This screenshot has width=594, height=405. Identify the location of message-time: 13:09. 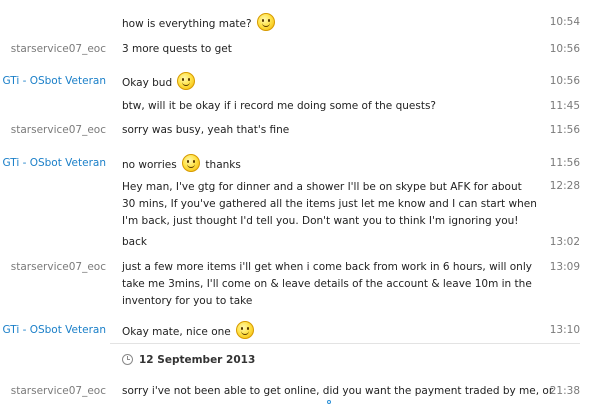
(564, 267).